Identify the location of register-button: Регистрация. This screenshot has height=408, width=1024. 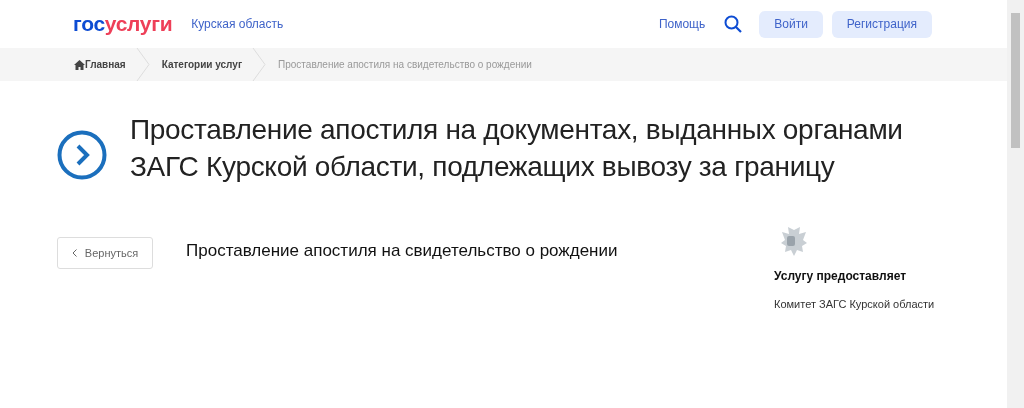
(881, 24).